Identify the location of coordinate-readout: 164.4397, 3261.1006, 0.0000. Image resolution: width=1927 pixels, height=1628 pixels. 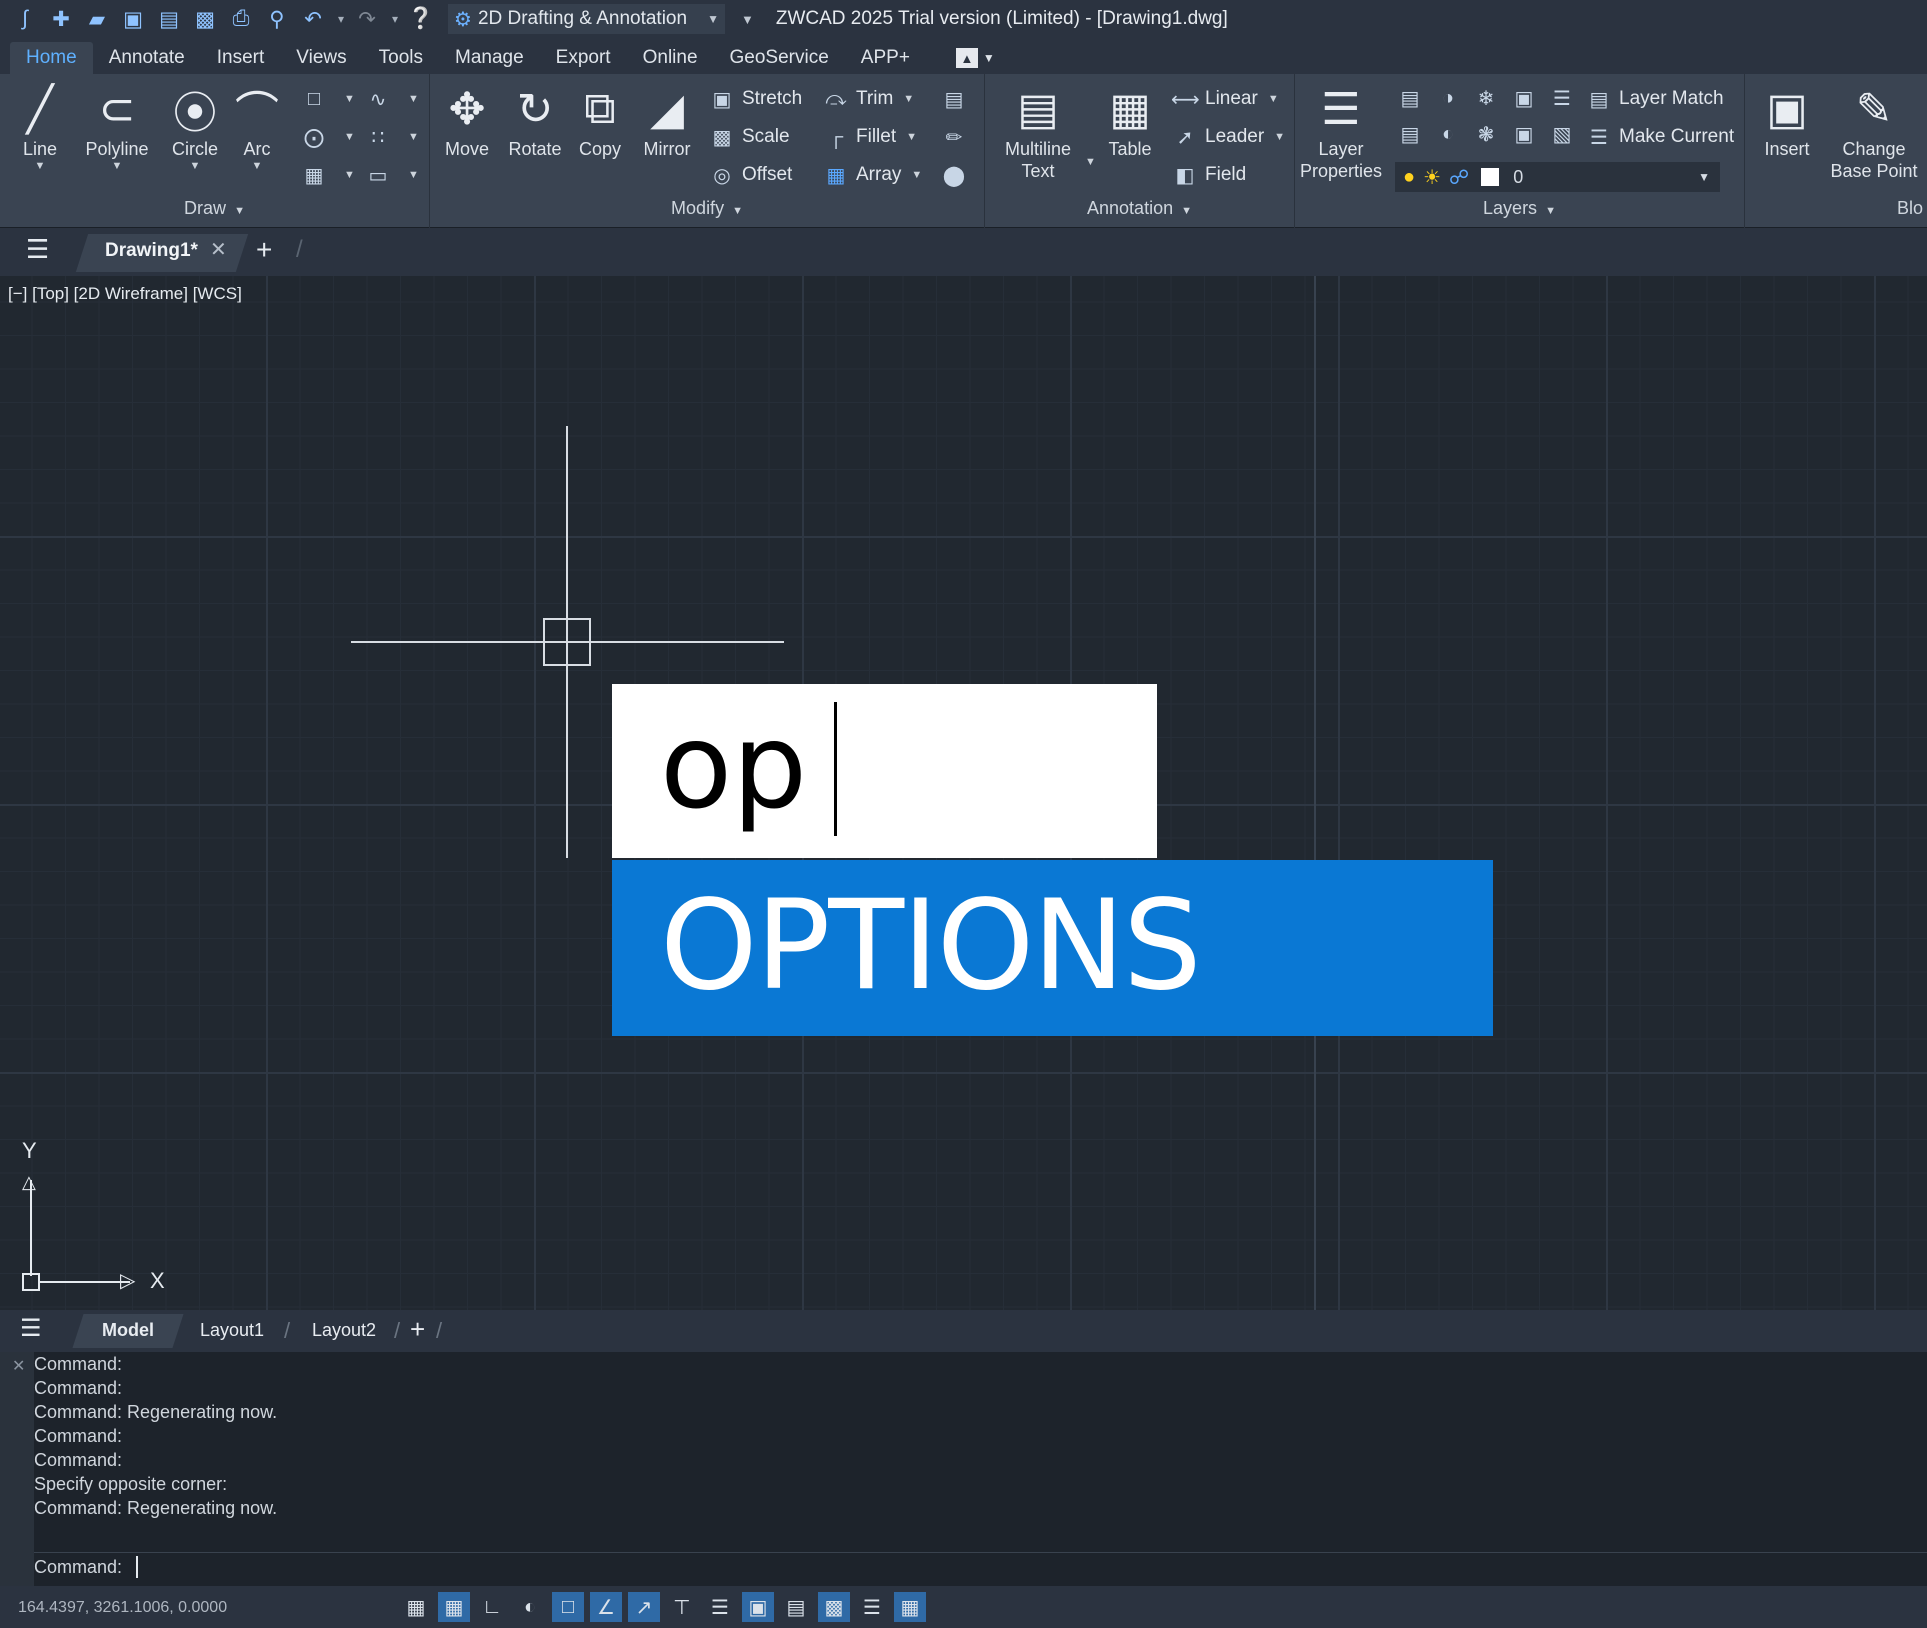
(122, 1608).